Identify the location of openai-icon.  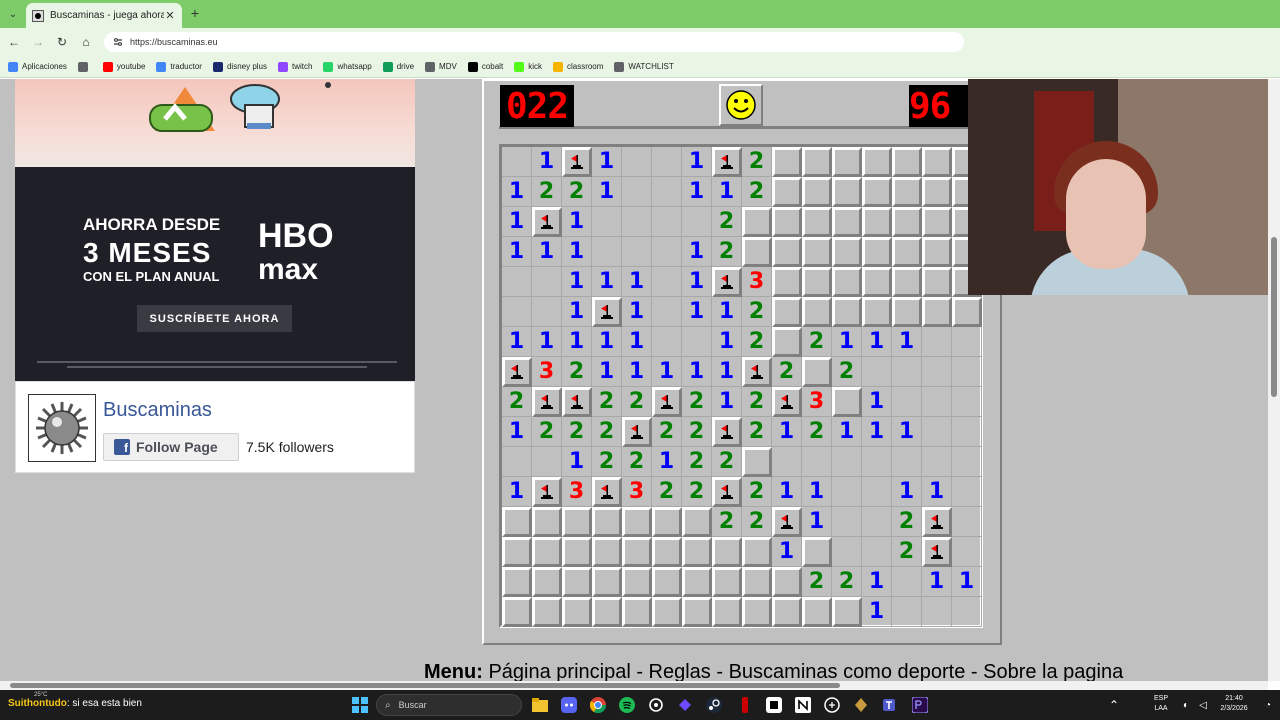
(656, 705).